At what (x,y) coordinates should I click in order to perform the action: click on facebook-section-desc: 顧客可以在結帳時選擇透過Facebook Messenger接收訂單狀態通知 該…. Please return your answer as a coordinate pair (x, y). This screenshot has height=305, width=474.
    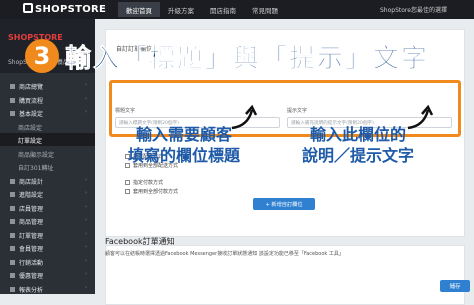
    Looking at the image, I should click on (224, 254).